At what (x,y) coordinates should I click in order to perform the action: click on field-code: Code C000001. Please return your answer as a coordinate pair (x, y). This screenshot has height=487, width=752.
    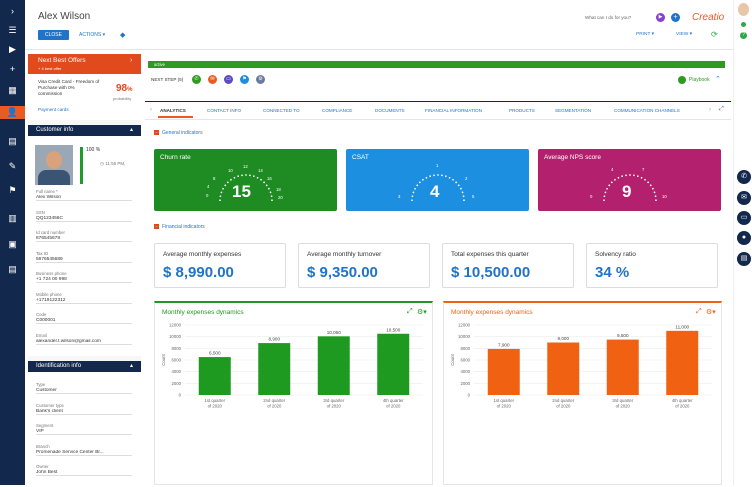
    Looking at the image, I should click on (84, 318).